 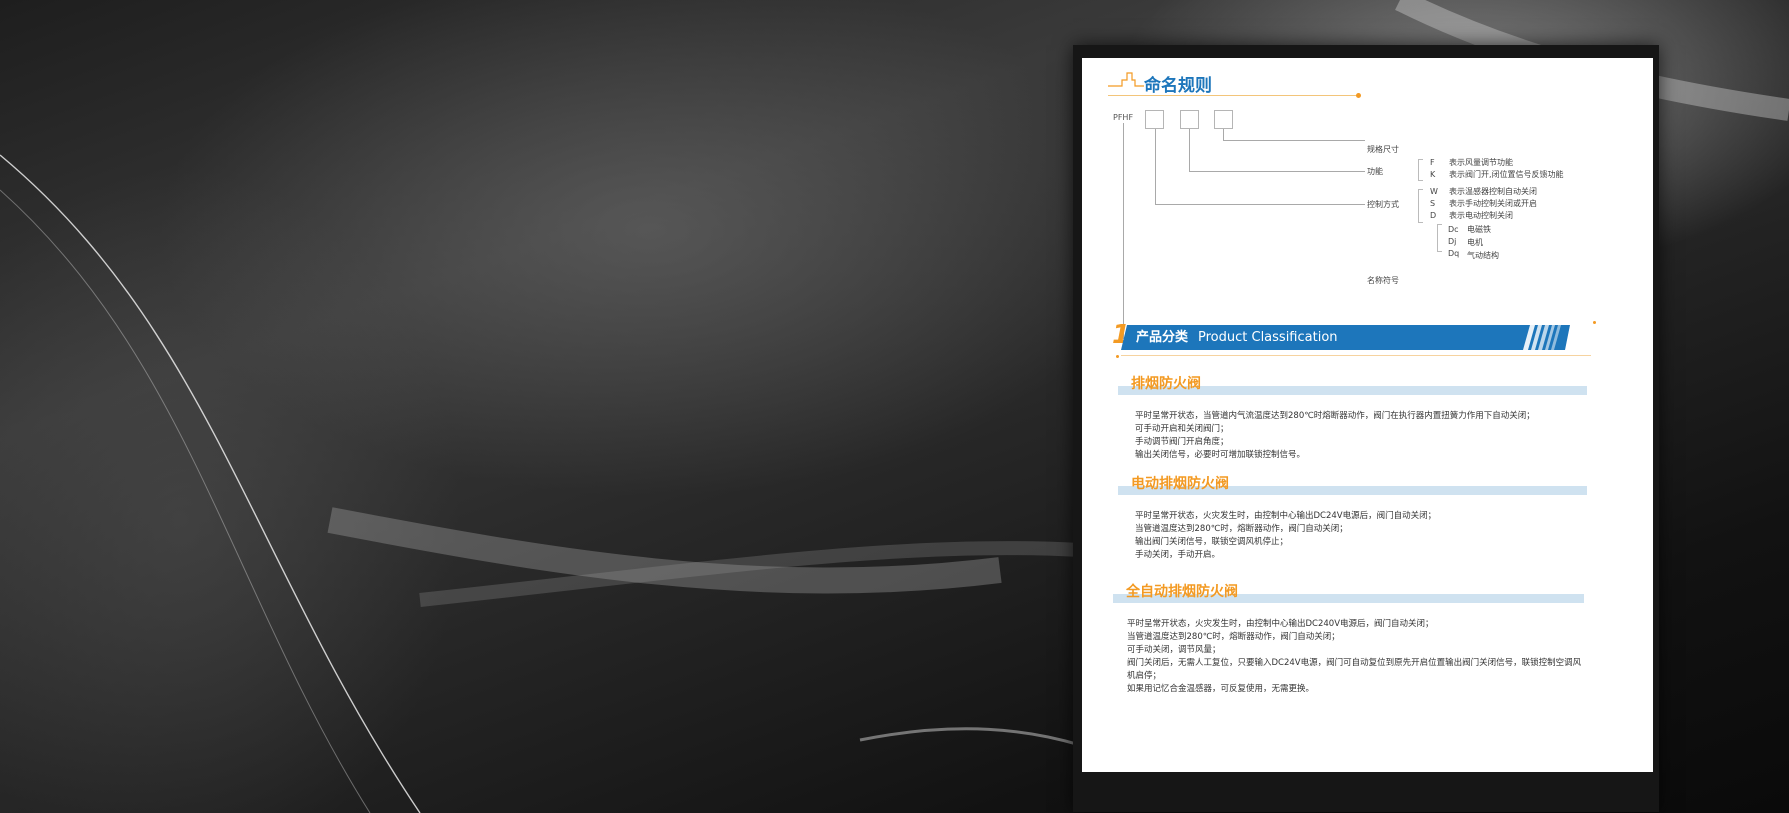 What do you see at coordinates (1154, 119) in the screenshot?
I see `code-box-name` at bounding box center [1154, 119].